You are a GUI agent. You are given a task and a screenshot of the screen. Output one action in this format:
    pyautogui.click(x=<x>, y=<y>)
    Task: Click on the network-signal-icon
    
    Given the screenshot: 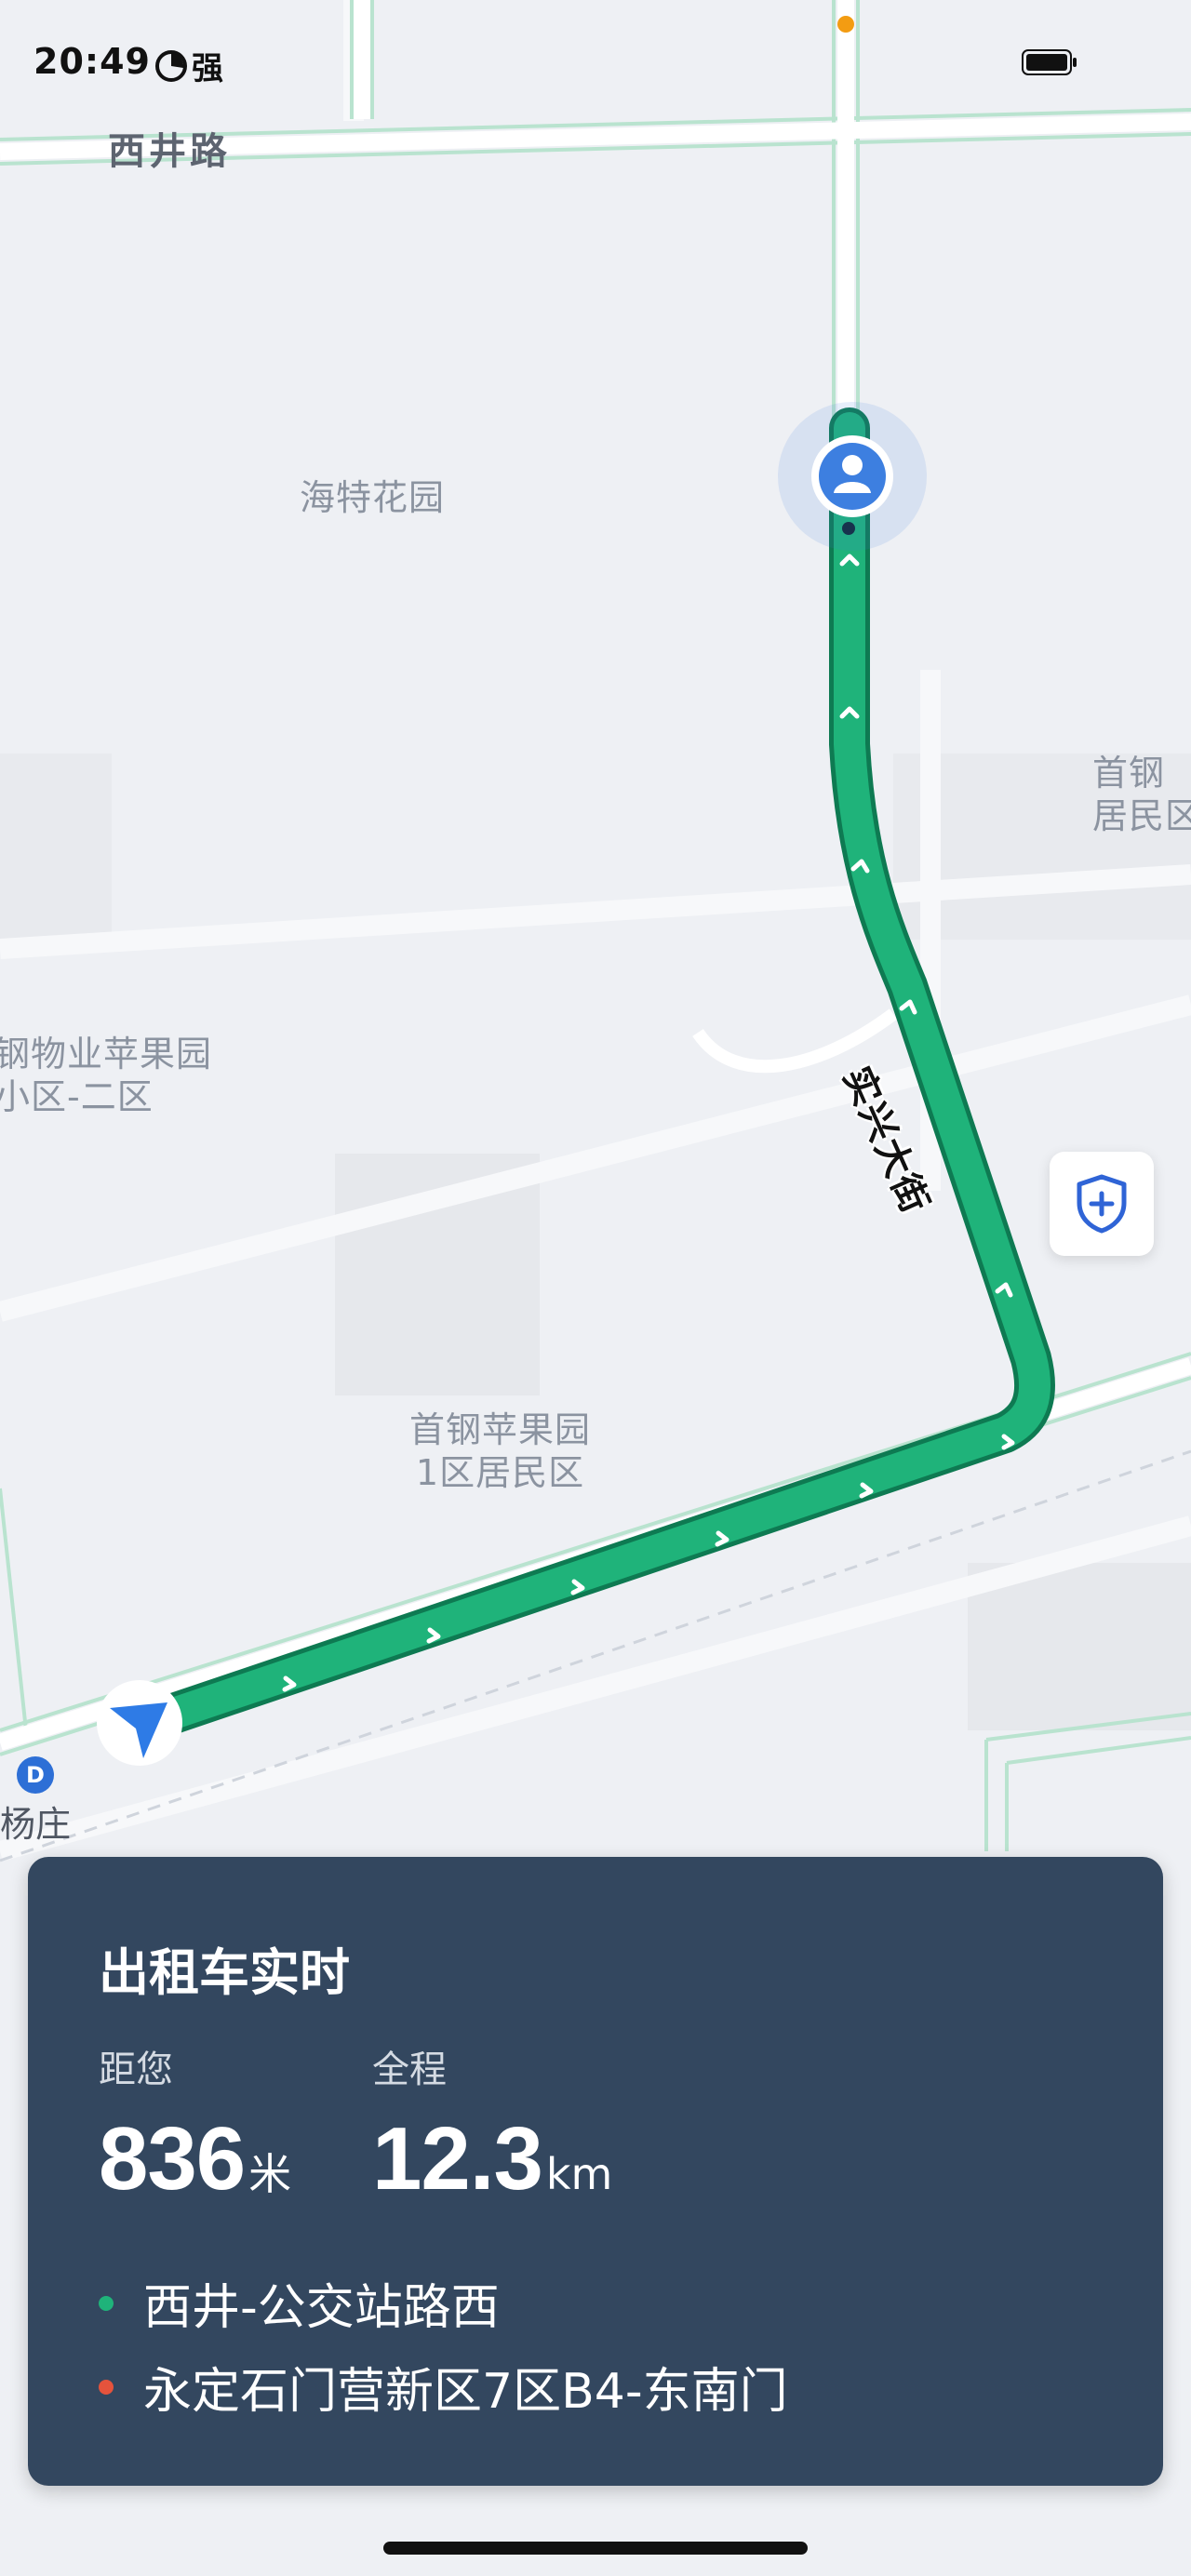 What is the action you would take?
    pyautogui.click(x=171, y=65)
    